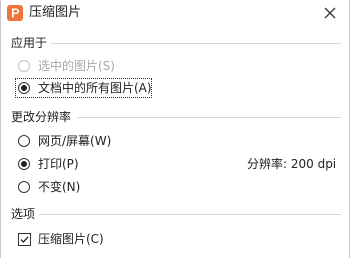  I want to click on close-icon, so click(330, 13).